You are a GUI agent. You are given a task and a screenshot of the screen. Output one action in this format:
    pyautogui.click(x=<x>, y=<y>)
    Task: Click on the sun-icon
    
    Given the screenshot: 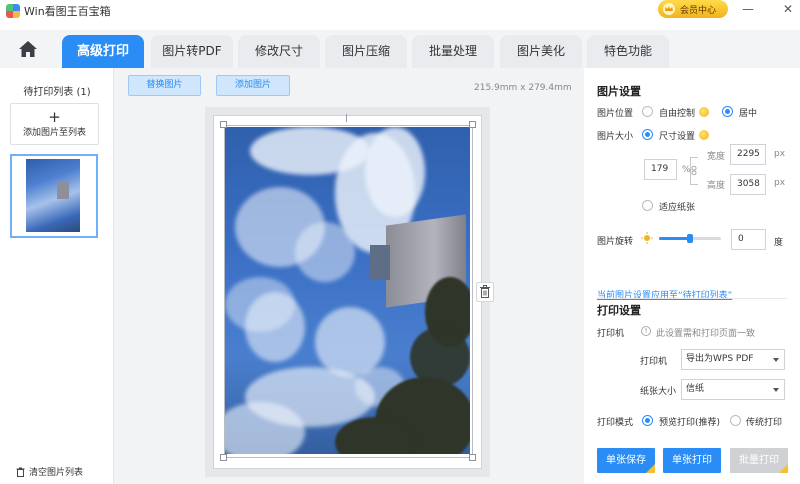 What is the action you would take?
    pyautogui.click(x=647, y=238)
    